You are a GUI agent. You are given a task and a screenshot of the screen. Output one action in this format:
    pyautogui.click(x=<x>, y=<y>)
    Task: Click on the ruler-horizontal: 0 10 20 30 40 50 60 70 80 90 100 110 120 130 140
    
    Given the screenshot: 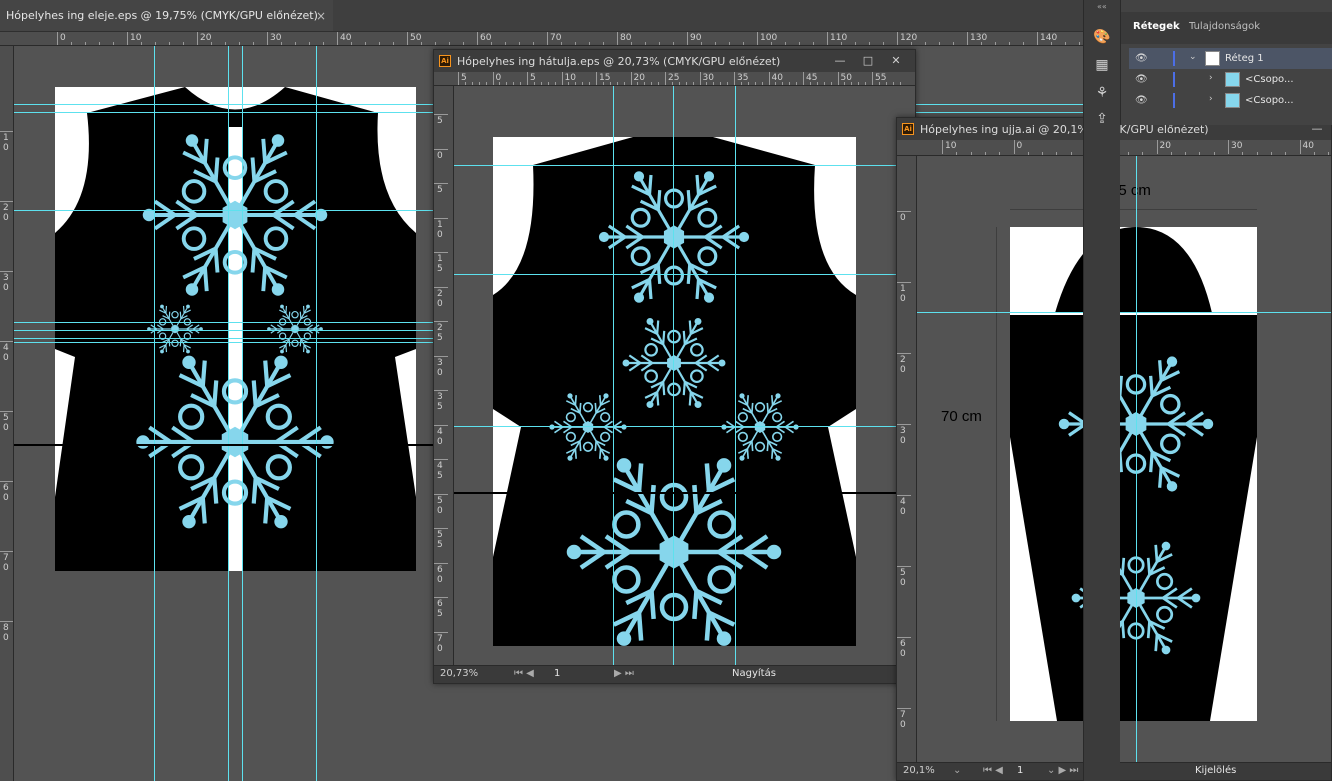 What is the action you would take?
    pyautogui.click(x=541, y=39)
    